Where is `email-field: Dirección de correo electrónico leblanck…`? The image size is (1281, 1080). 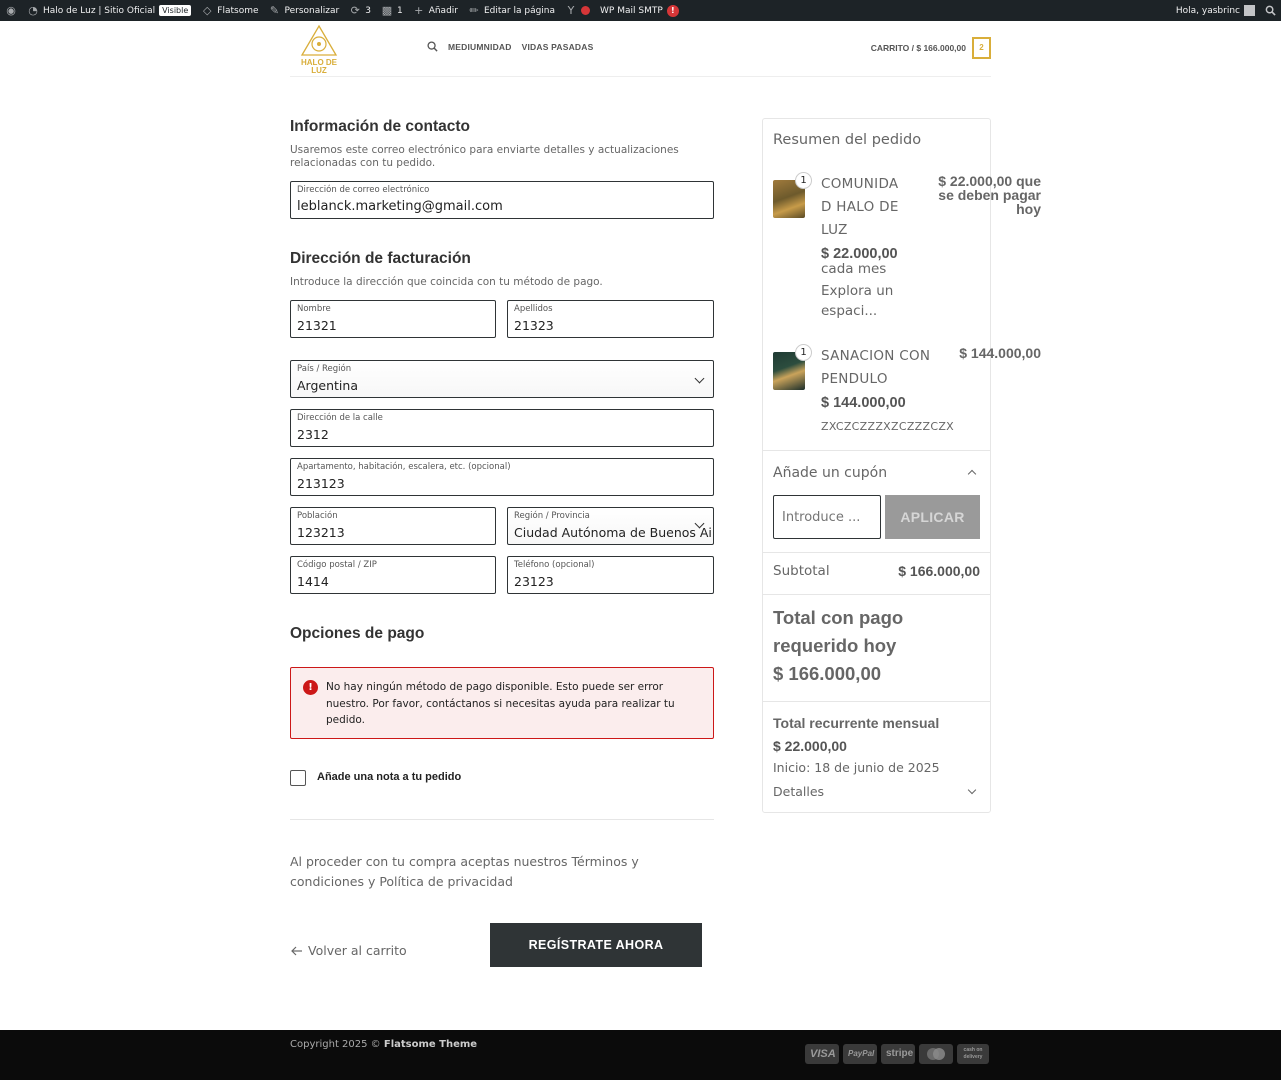 email-field: Dirección de correo electrónico leblanck… is located at coordinates (502, 200).